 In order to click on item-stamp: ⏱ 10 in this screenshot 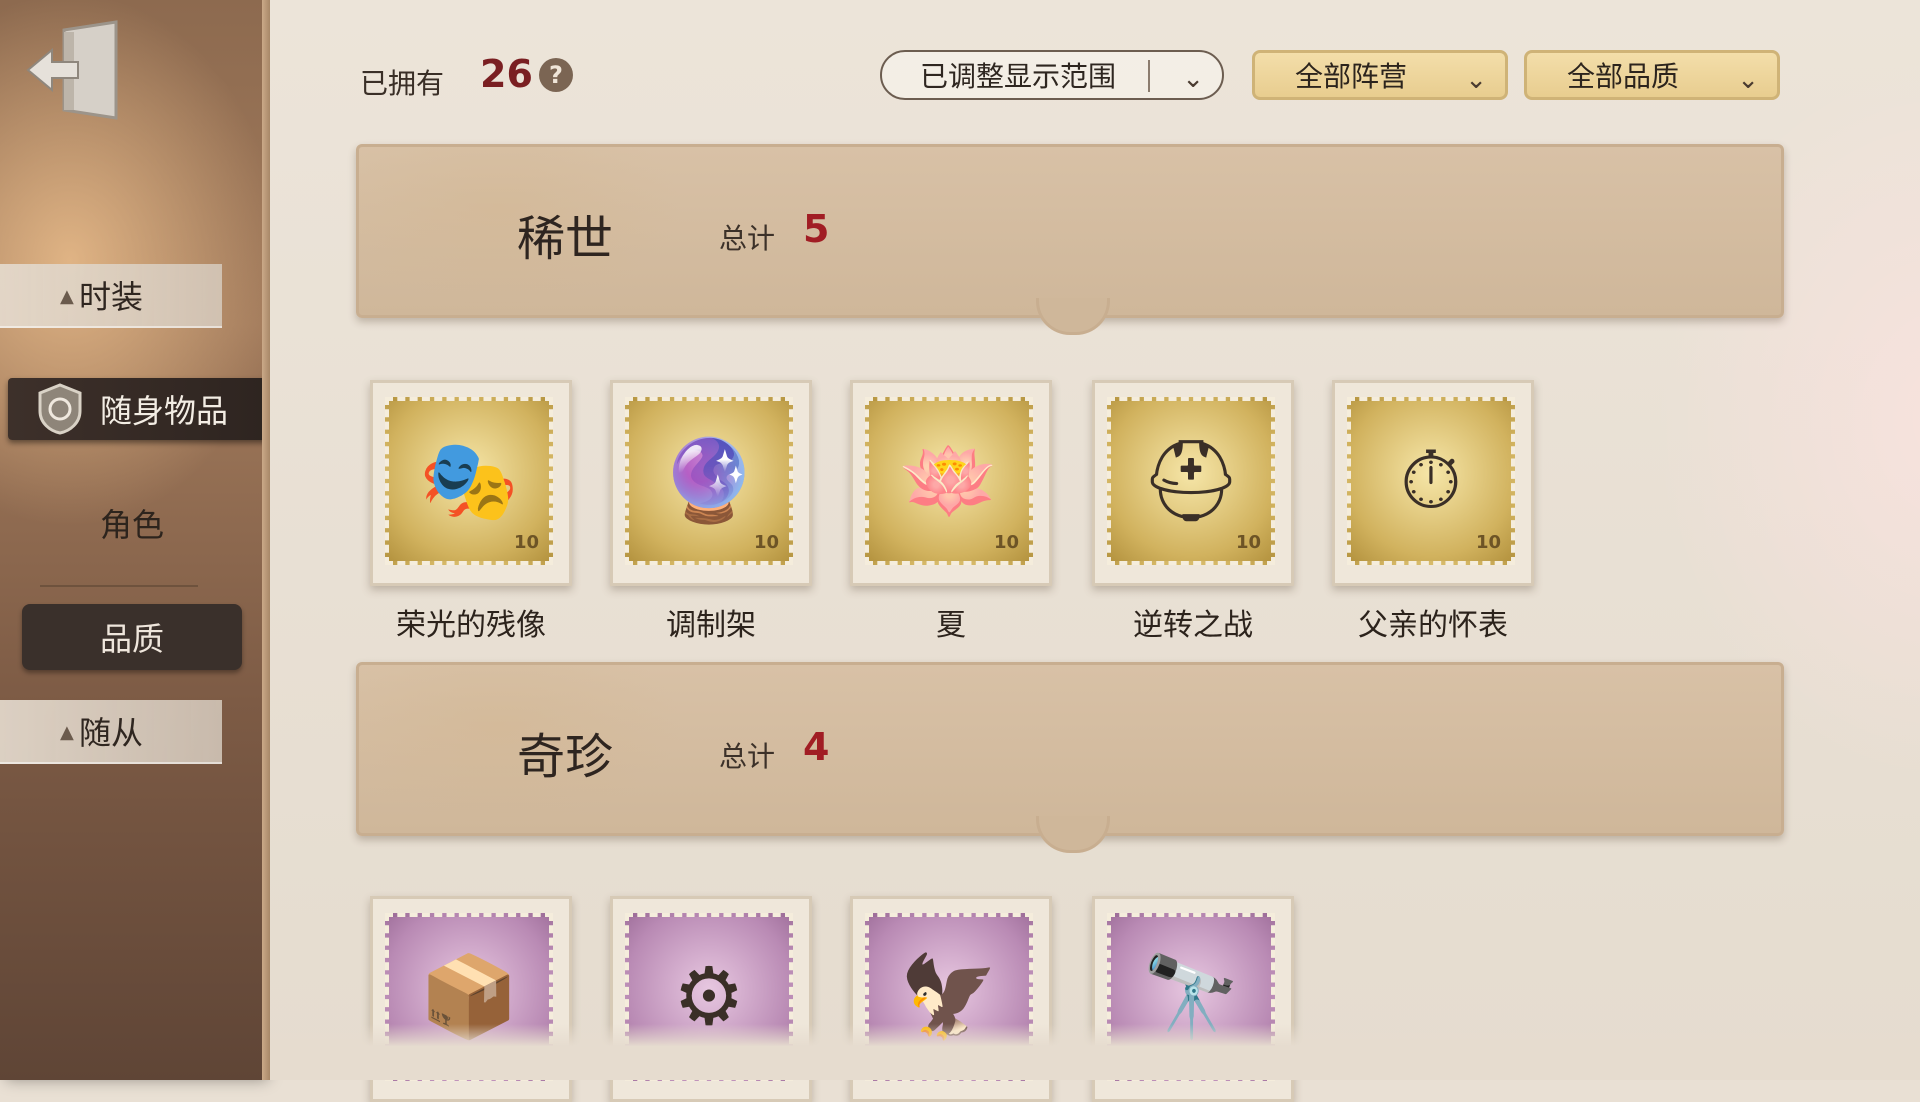, I will do `click(1433, 483)`.